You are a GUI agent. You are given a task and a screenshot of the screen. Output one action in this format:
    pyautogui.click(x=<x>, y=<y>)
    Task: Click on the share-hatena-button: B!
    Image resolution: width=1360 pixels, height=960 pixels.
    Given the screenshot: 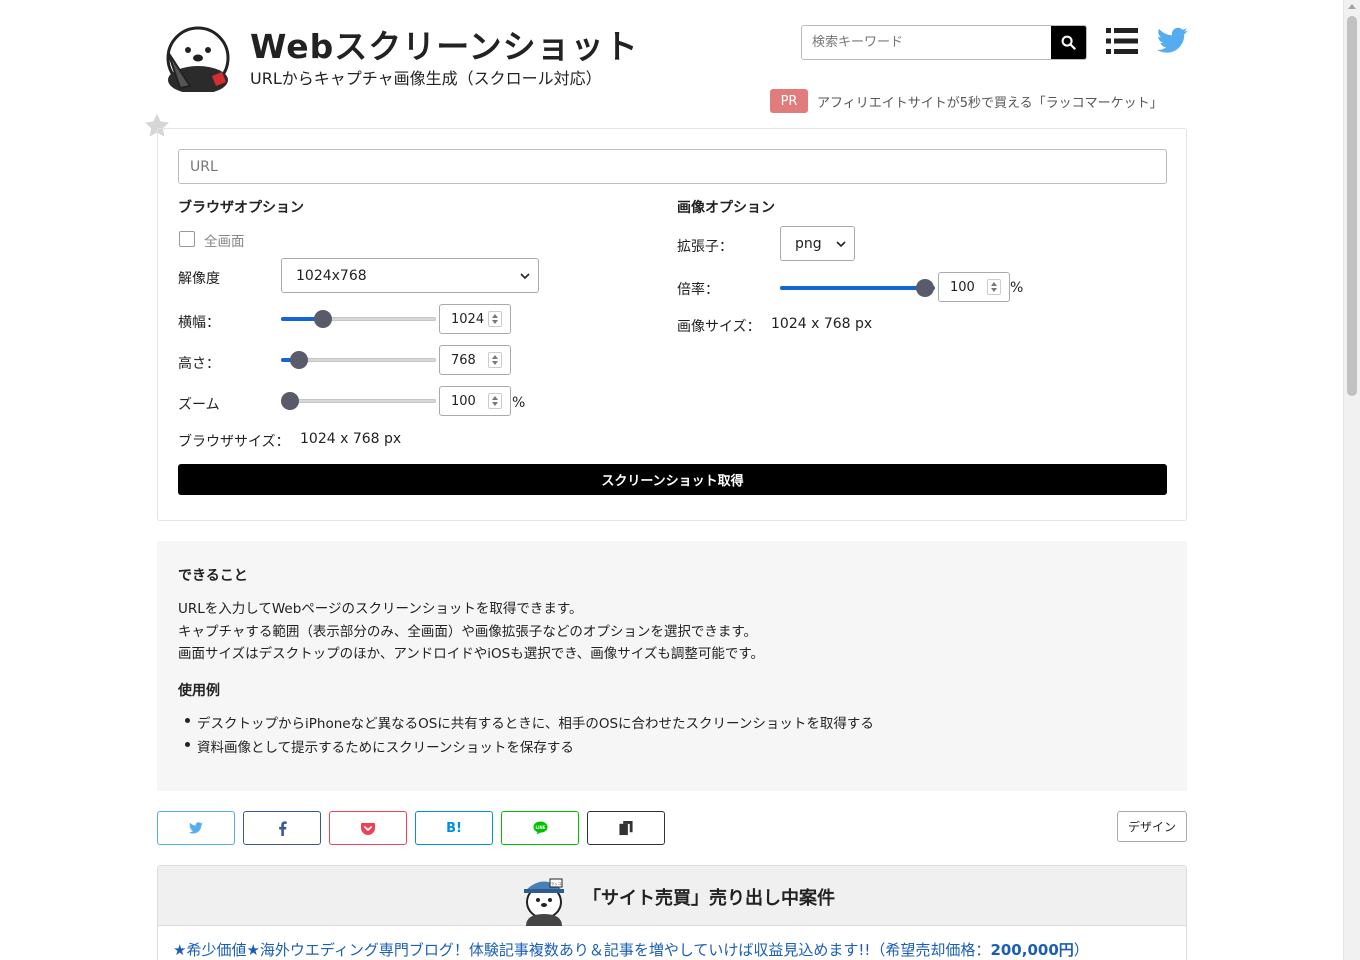 What is the action you would take?
    pyautogui.click(x=454, y=828)
    